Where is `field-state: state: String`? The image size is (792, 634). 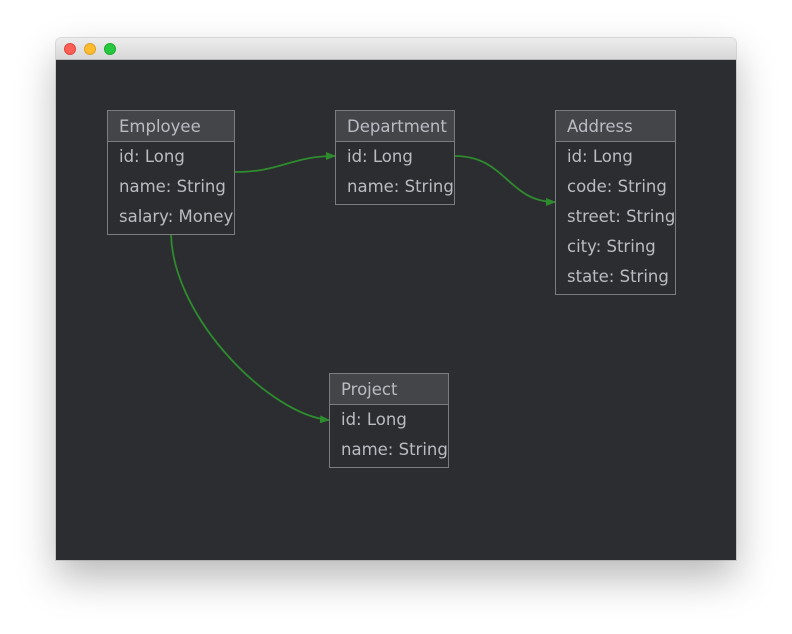 field-state: state: String is located at coordinates (618, 276).